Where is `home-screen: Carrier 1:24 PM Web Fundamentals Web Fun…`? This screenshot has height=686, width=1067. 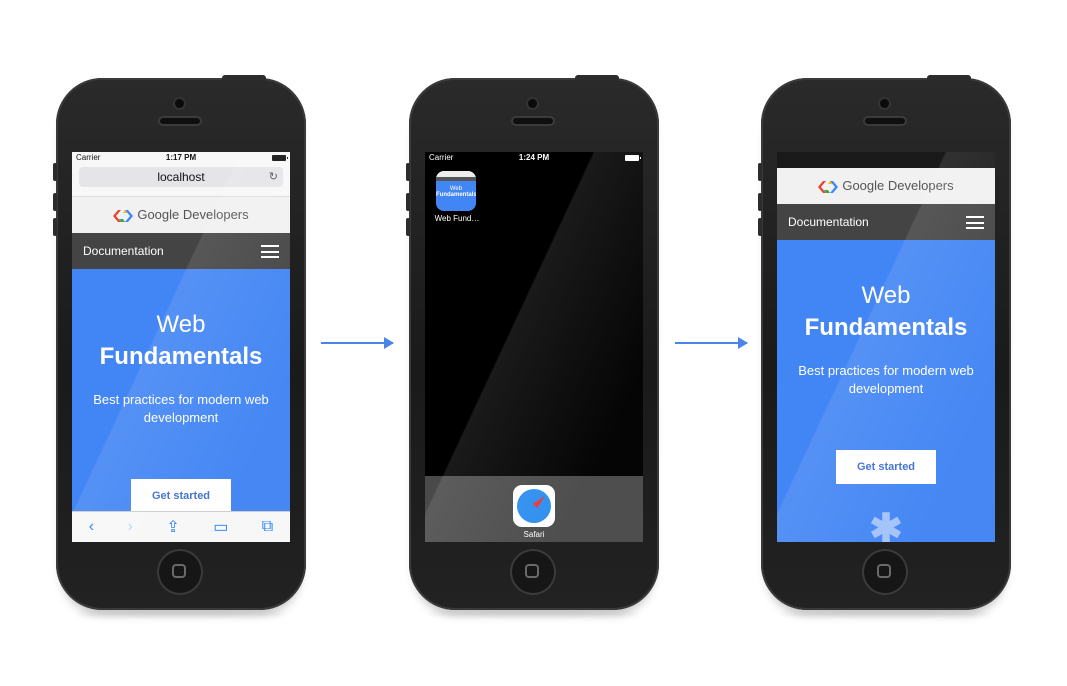
home-screen: Carrier 1:24 PM Web Fundamentals Web Fun… is located at coordinates (534, 347).